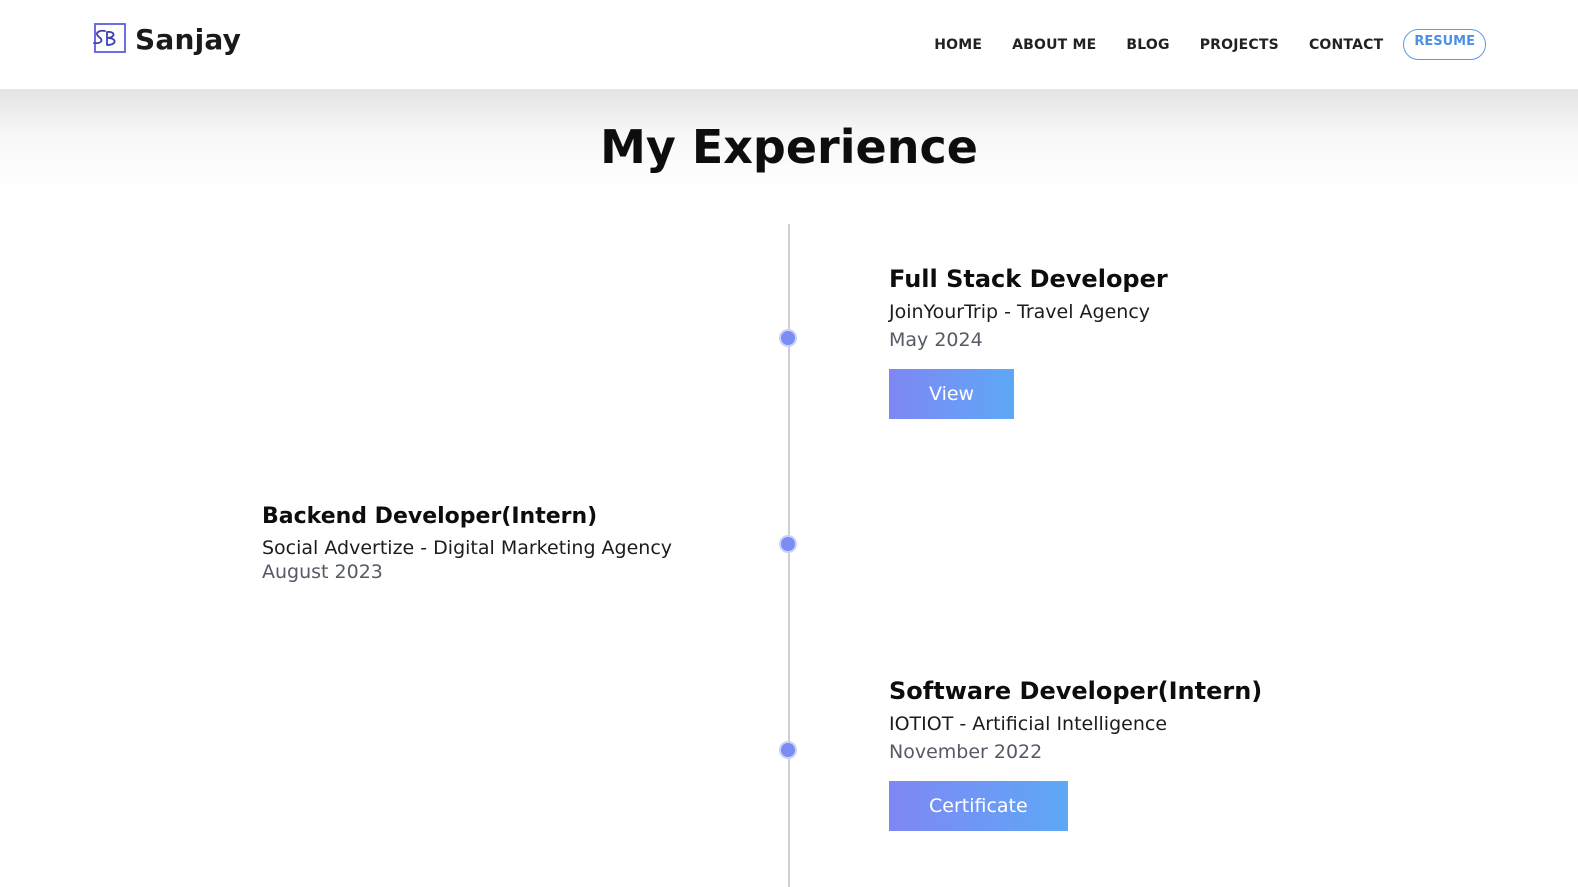  Describe the element at coordinates (1076, 691) in the screenshot. I see `experience-title: Software Developer(Intern)` at that location.